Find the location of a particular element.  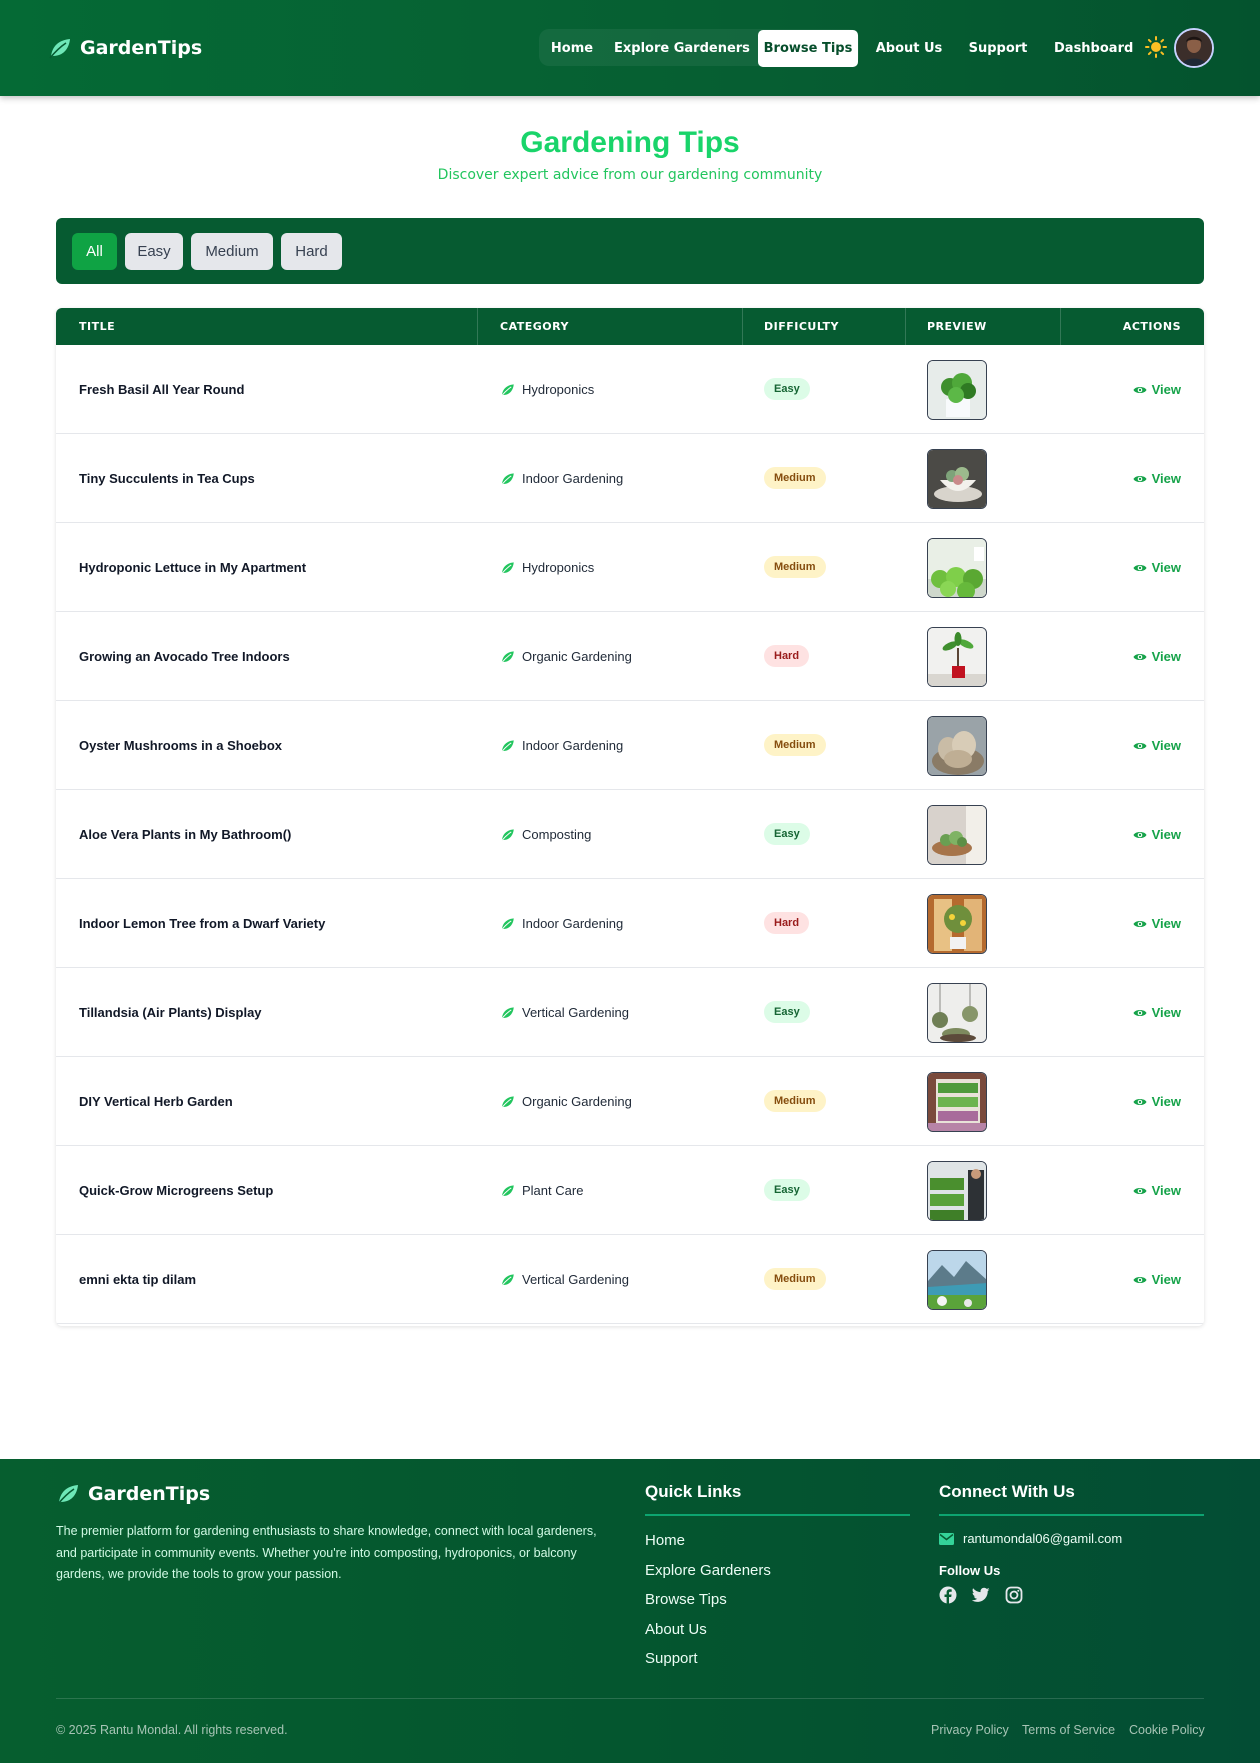

tip-category: Organic Gardening is located at coordinates (566, 656).